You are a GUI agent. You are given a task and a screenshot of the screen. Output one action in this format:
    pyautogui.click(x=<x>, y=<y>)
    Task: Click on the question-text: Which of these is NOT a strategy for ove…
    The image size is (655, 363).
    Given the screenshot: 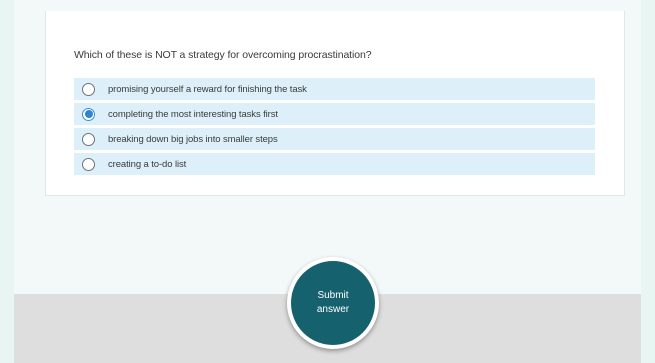 What is the action you would take?
    pyautogui.click(x=223, y=55)
    